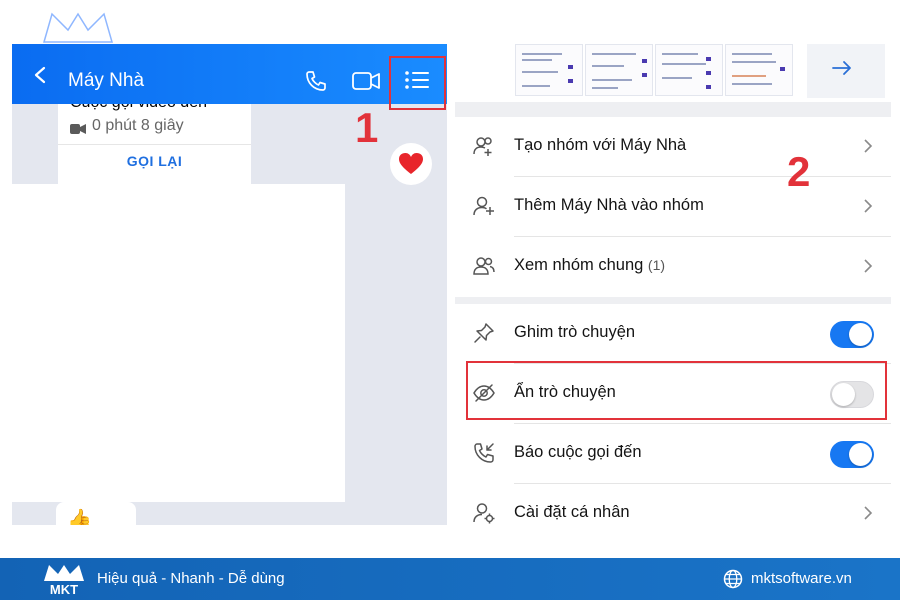 This screenshot has width=900, height=600. I want to click on call-back-button: GỌI LẠI, so click(154, 160).